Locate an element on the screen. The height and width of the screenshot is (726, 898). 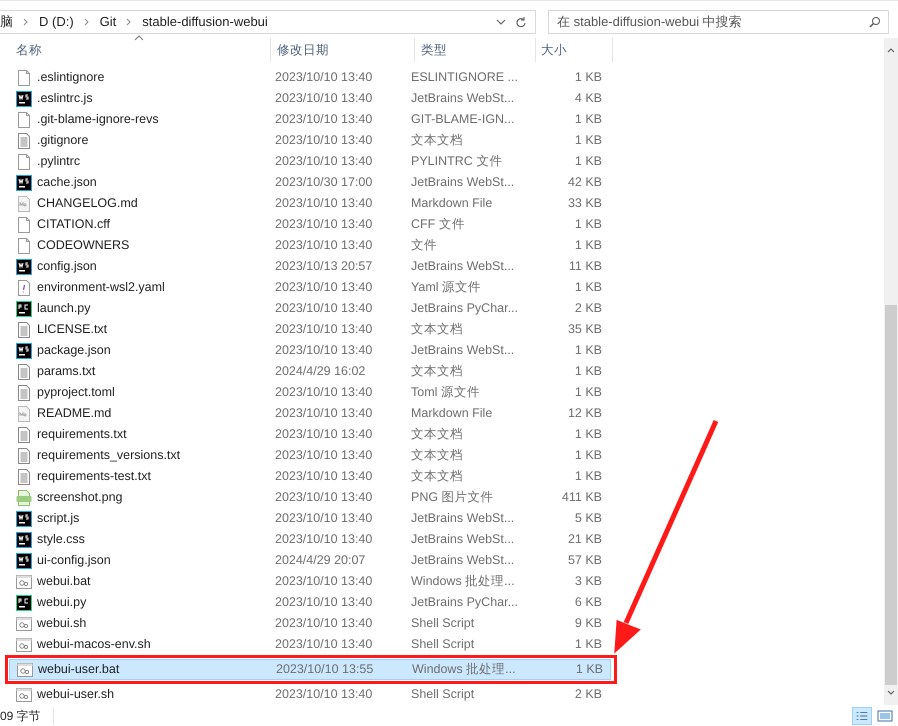
scroll-up-icon is located at coordinates (891, 50).